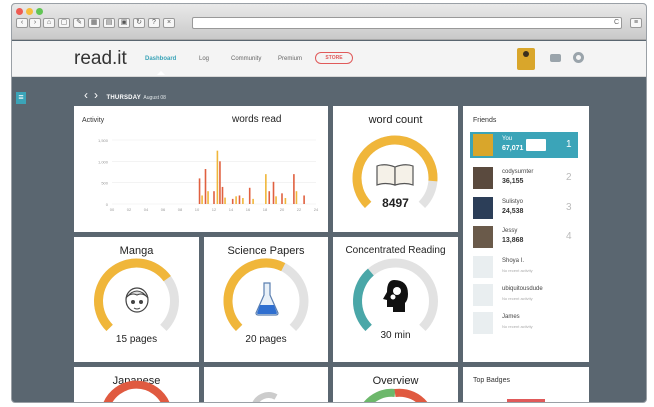 The image size is (654, 407). I want to click on next-day-icon: ›, so click(96, 95).